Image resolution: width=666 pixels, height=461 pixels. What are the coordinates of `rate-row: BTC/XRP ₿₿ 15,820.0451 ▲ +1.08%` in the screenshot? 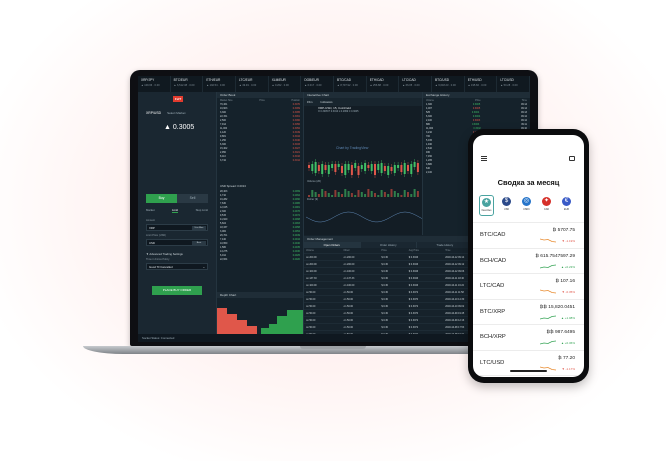 It's located at (528, 311).